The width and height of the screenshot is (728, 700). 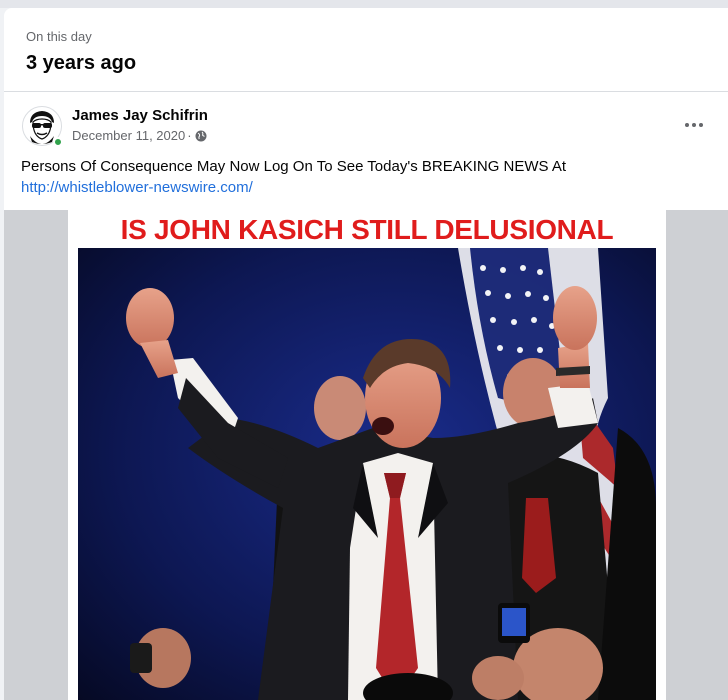 What do you see at coordinates (366, 126) in the screenshot?
I see `post-header: James Jay Schifrin December 11, 2020 ·` at bounding box center [366, 126].